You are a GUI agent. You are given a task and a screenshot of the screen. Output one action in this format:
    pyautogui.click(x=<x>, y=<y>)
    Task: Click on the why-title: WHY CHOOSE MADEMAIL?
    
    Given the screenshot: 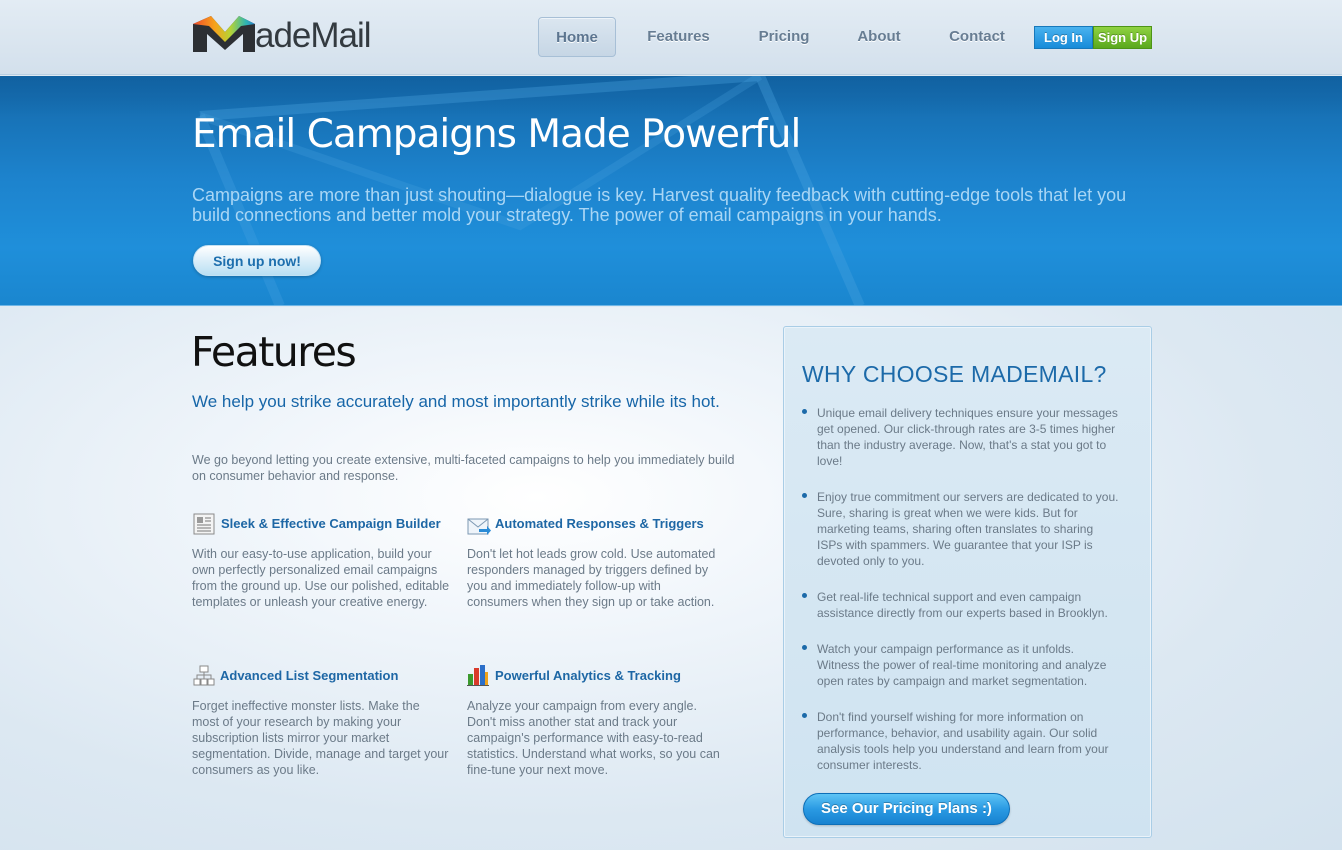 What is the action you would take?
    pyautogui.click(x=954, y=374)
    